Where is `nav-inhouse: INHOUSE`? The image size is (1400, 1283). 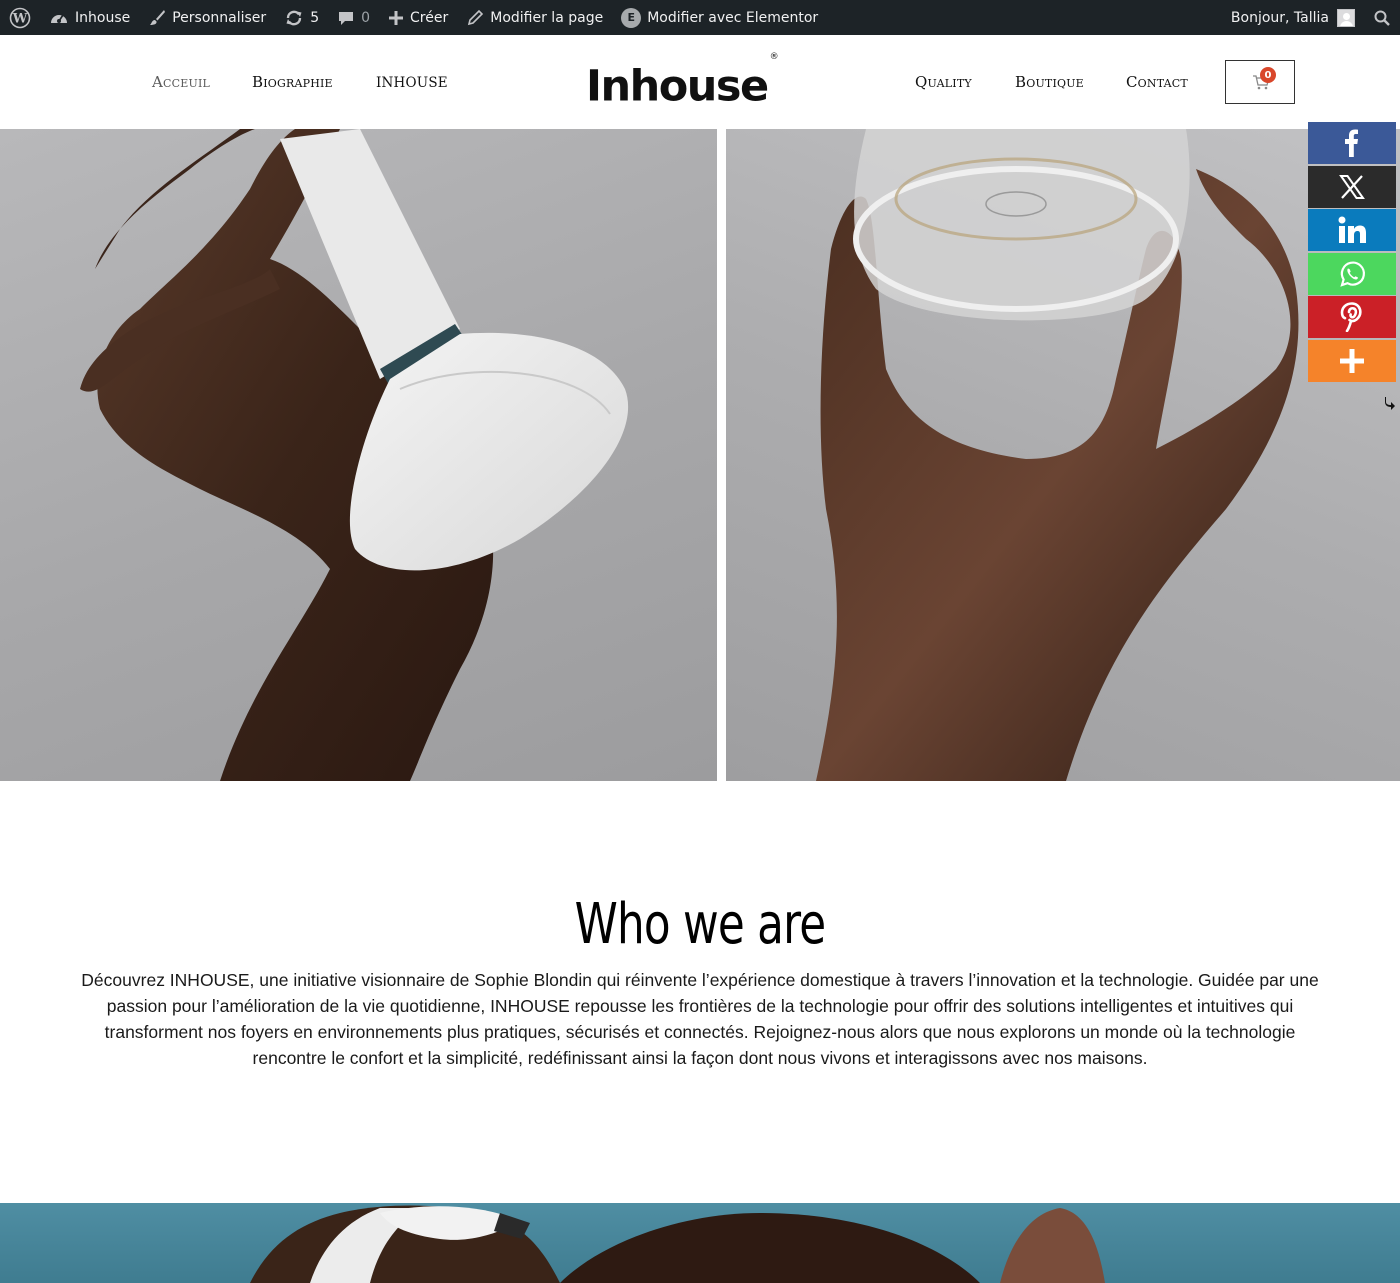 nav-inhouse: INHOUSE is located at coordinates (412, 83).